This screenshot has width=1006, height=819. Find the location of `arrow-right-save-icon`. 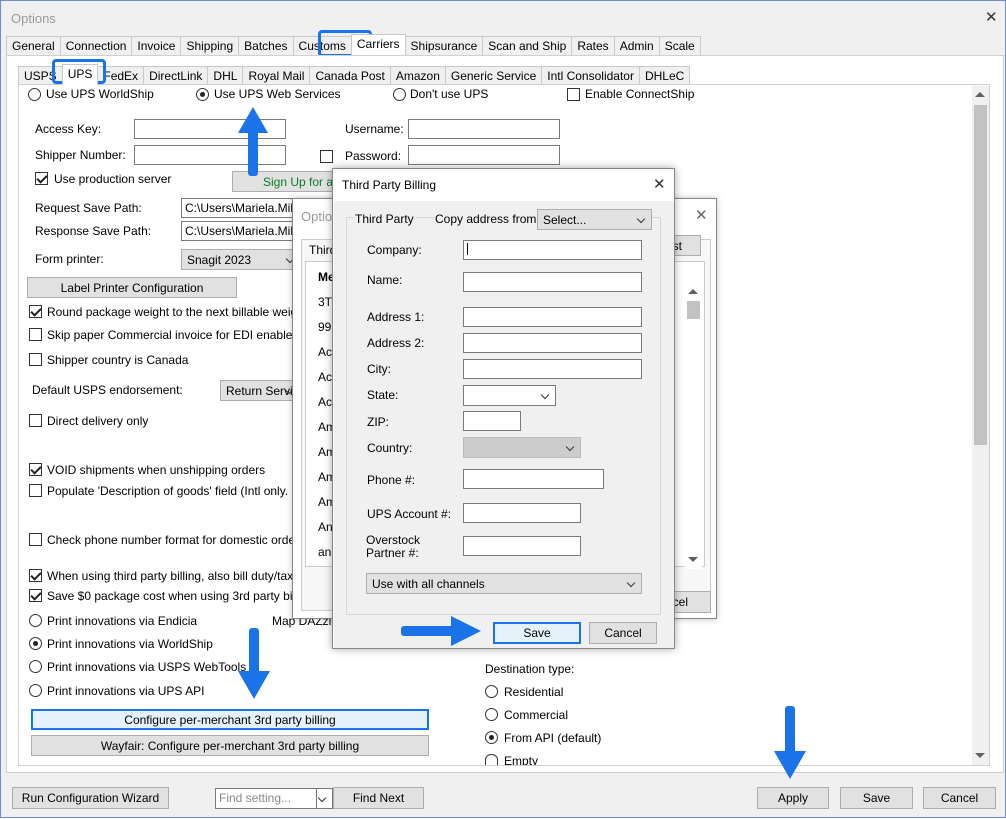

arrow-right-save-icon is located at coordinates (441, 631).